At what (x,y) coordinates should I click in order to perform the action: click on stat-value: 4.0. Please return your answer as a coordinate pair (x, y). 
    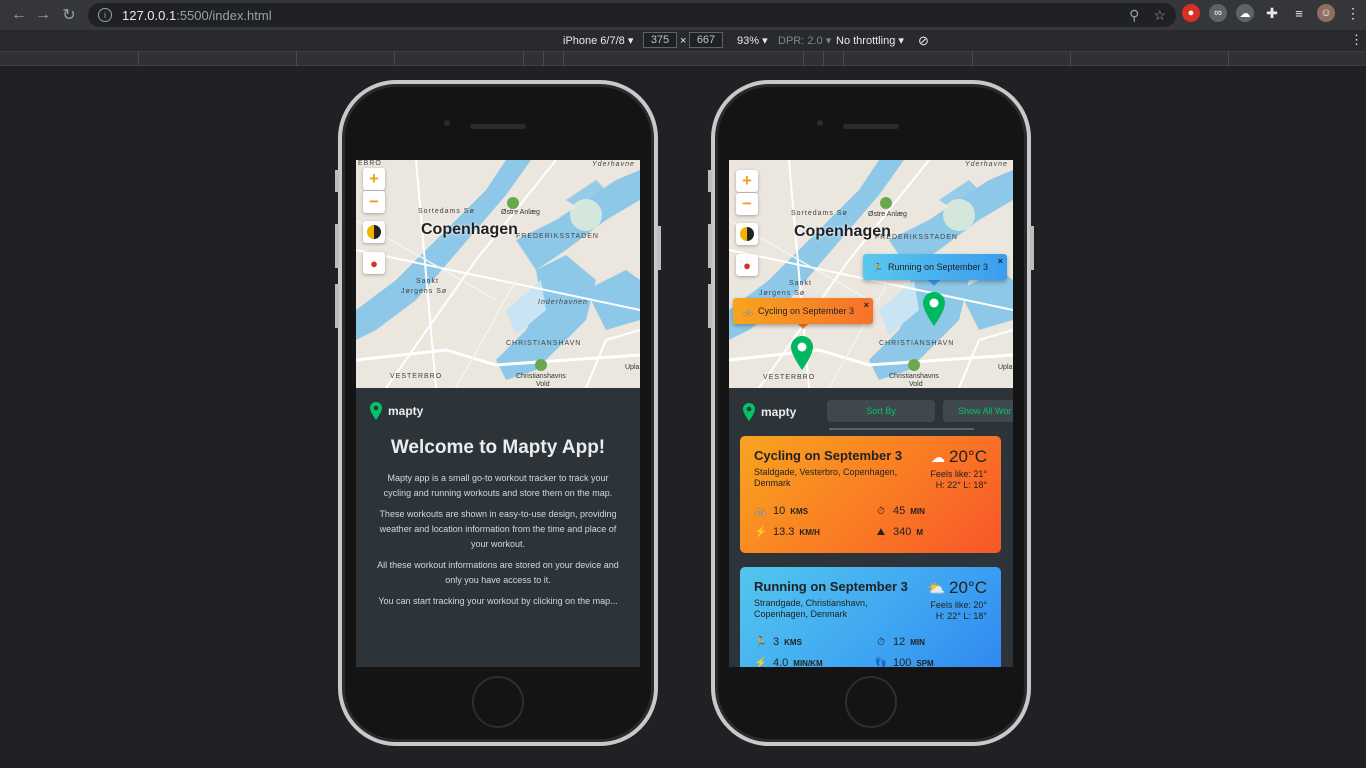
    Looking at the image, I should click on (781, 662).